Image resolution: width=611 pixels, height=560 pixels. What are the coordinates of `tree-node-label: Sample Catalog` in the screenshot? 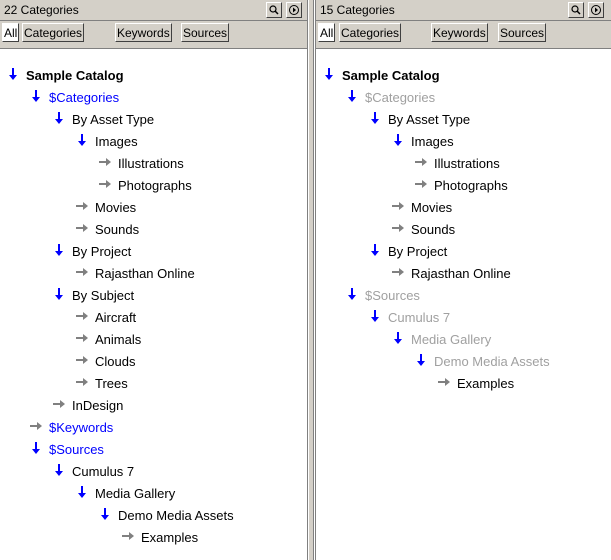 It's located at (75, 75).